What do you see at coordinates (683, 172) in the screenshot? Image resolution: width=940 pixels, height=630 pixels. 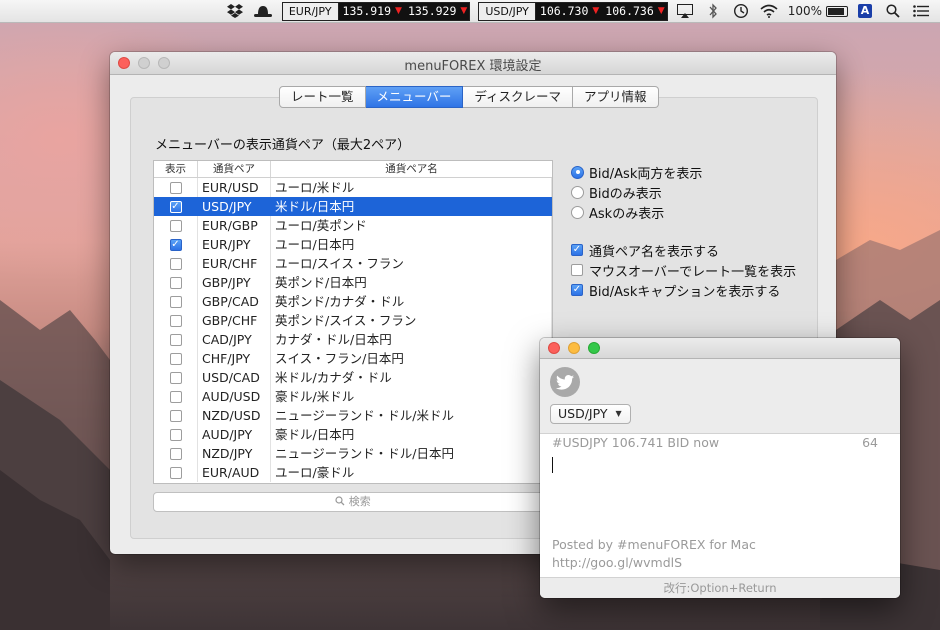 I see `radio-bid-ask: Bid/Ask両方を表示` at bounding box center [683, 172].